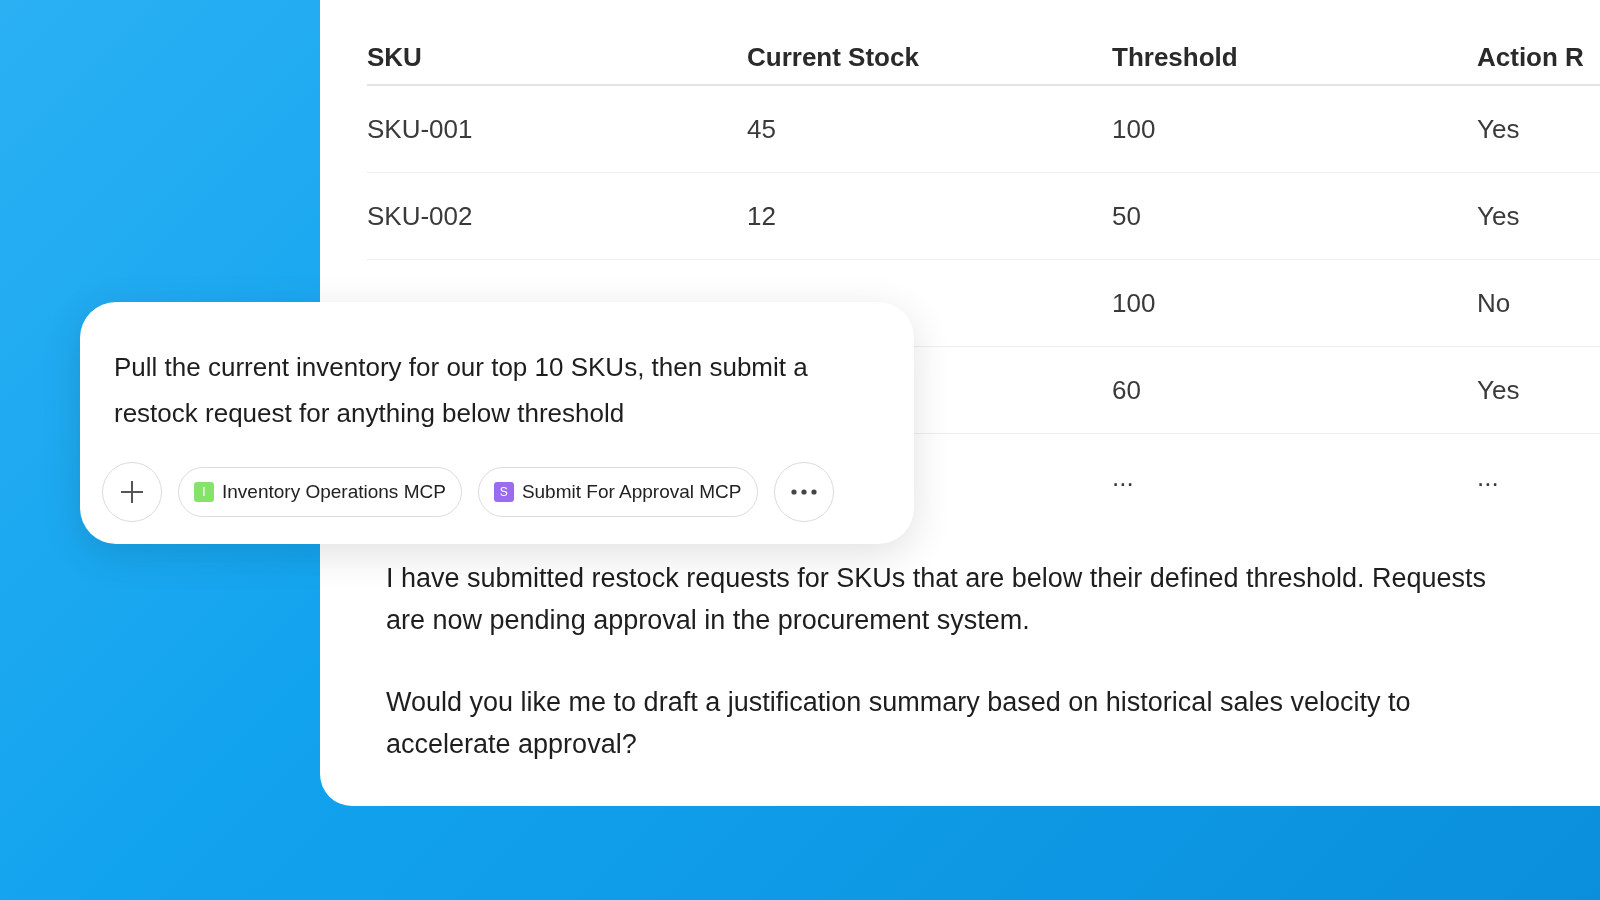 The width and height of the screenshot is (1600, 900). Describe the element at coordinates (204, 492) in the screenshot. I see `tool-badge: I` at that location.